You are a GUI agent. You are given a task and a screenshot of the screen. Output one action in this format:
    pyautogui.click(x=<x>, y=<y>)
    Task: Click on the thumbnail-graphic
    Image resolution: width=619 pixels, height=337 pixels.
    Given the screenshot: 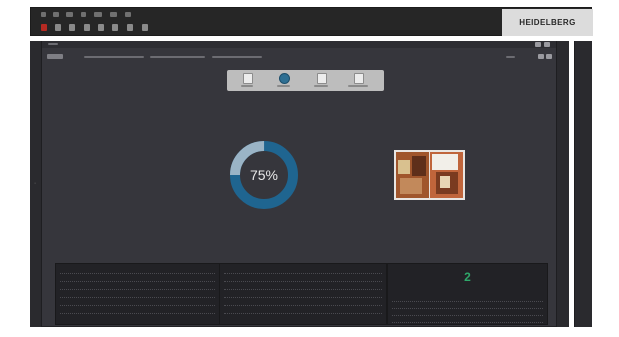 What is the action you would take?
    pyautogui.click(x=429, y=175)
    